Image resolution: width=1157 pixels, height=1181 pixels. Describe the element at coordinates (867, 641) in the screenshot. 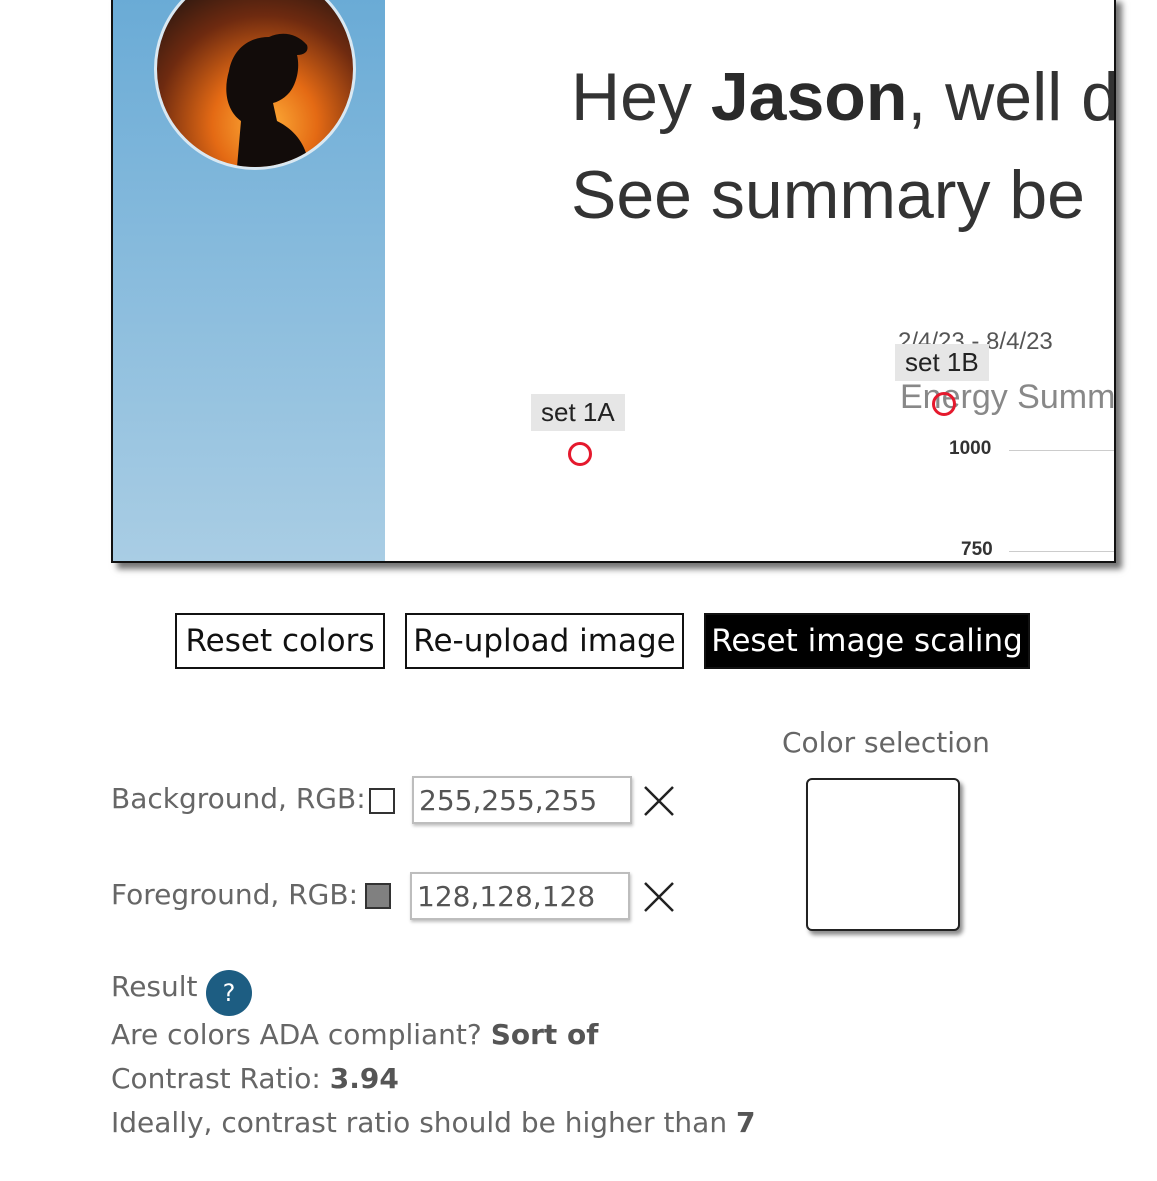

I see `reset-image-scaling-button: Reset image scaling` at that location.